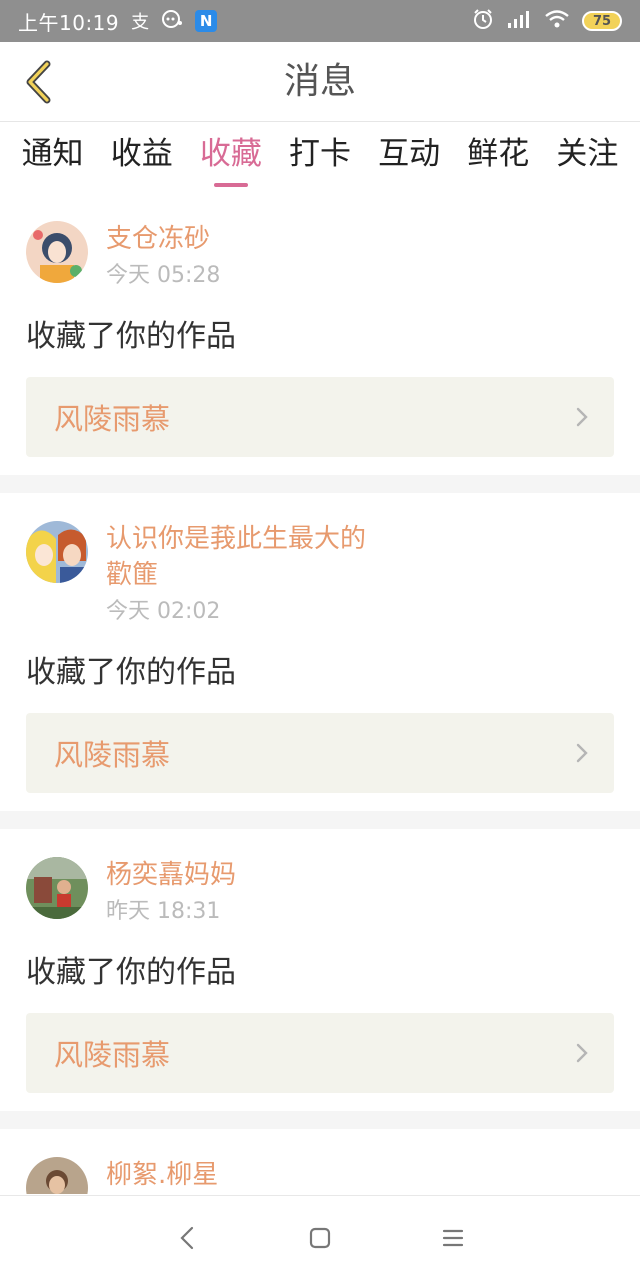 The width and height of the screenshot is (640, 1280). What do you see at coordinates (256, 1175) in the screenshot?
I see `username: 柳絮.柳星` at bounding box center [256, 1175].